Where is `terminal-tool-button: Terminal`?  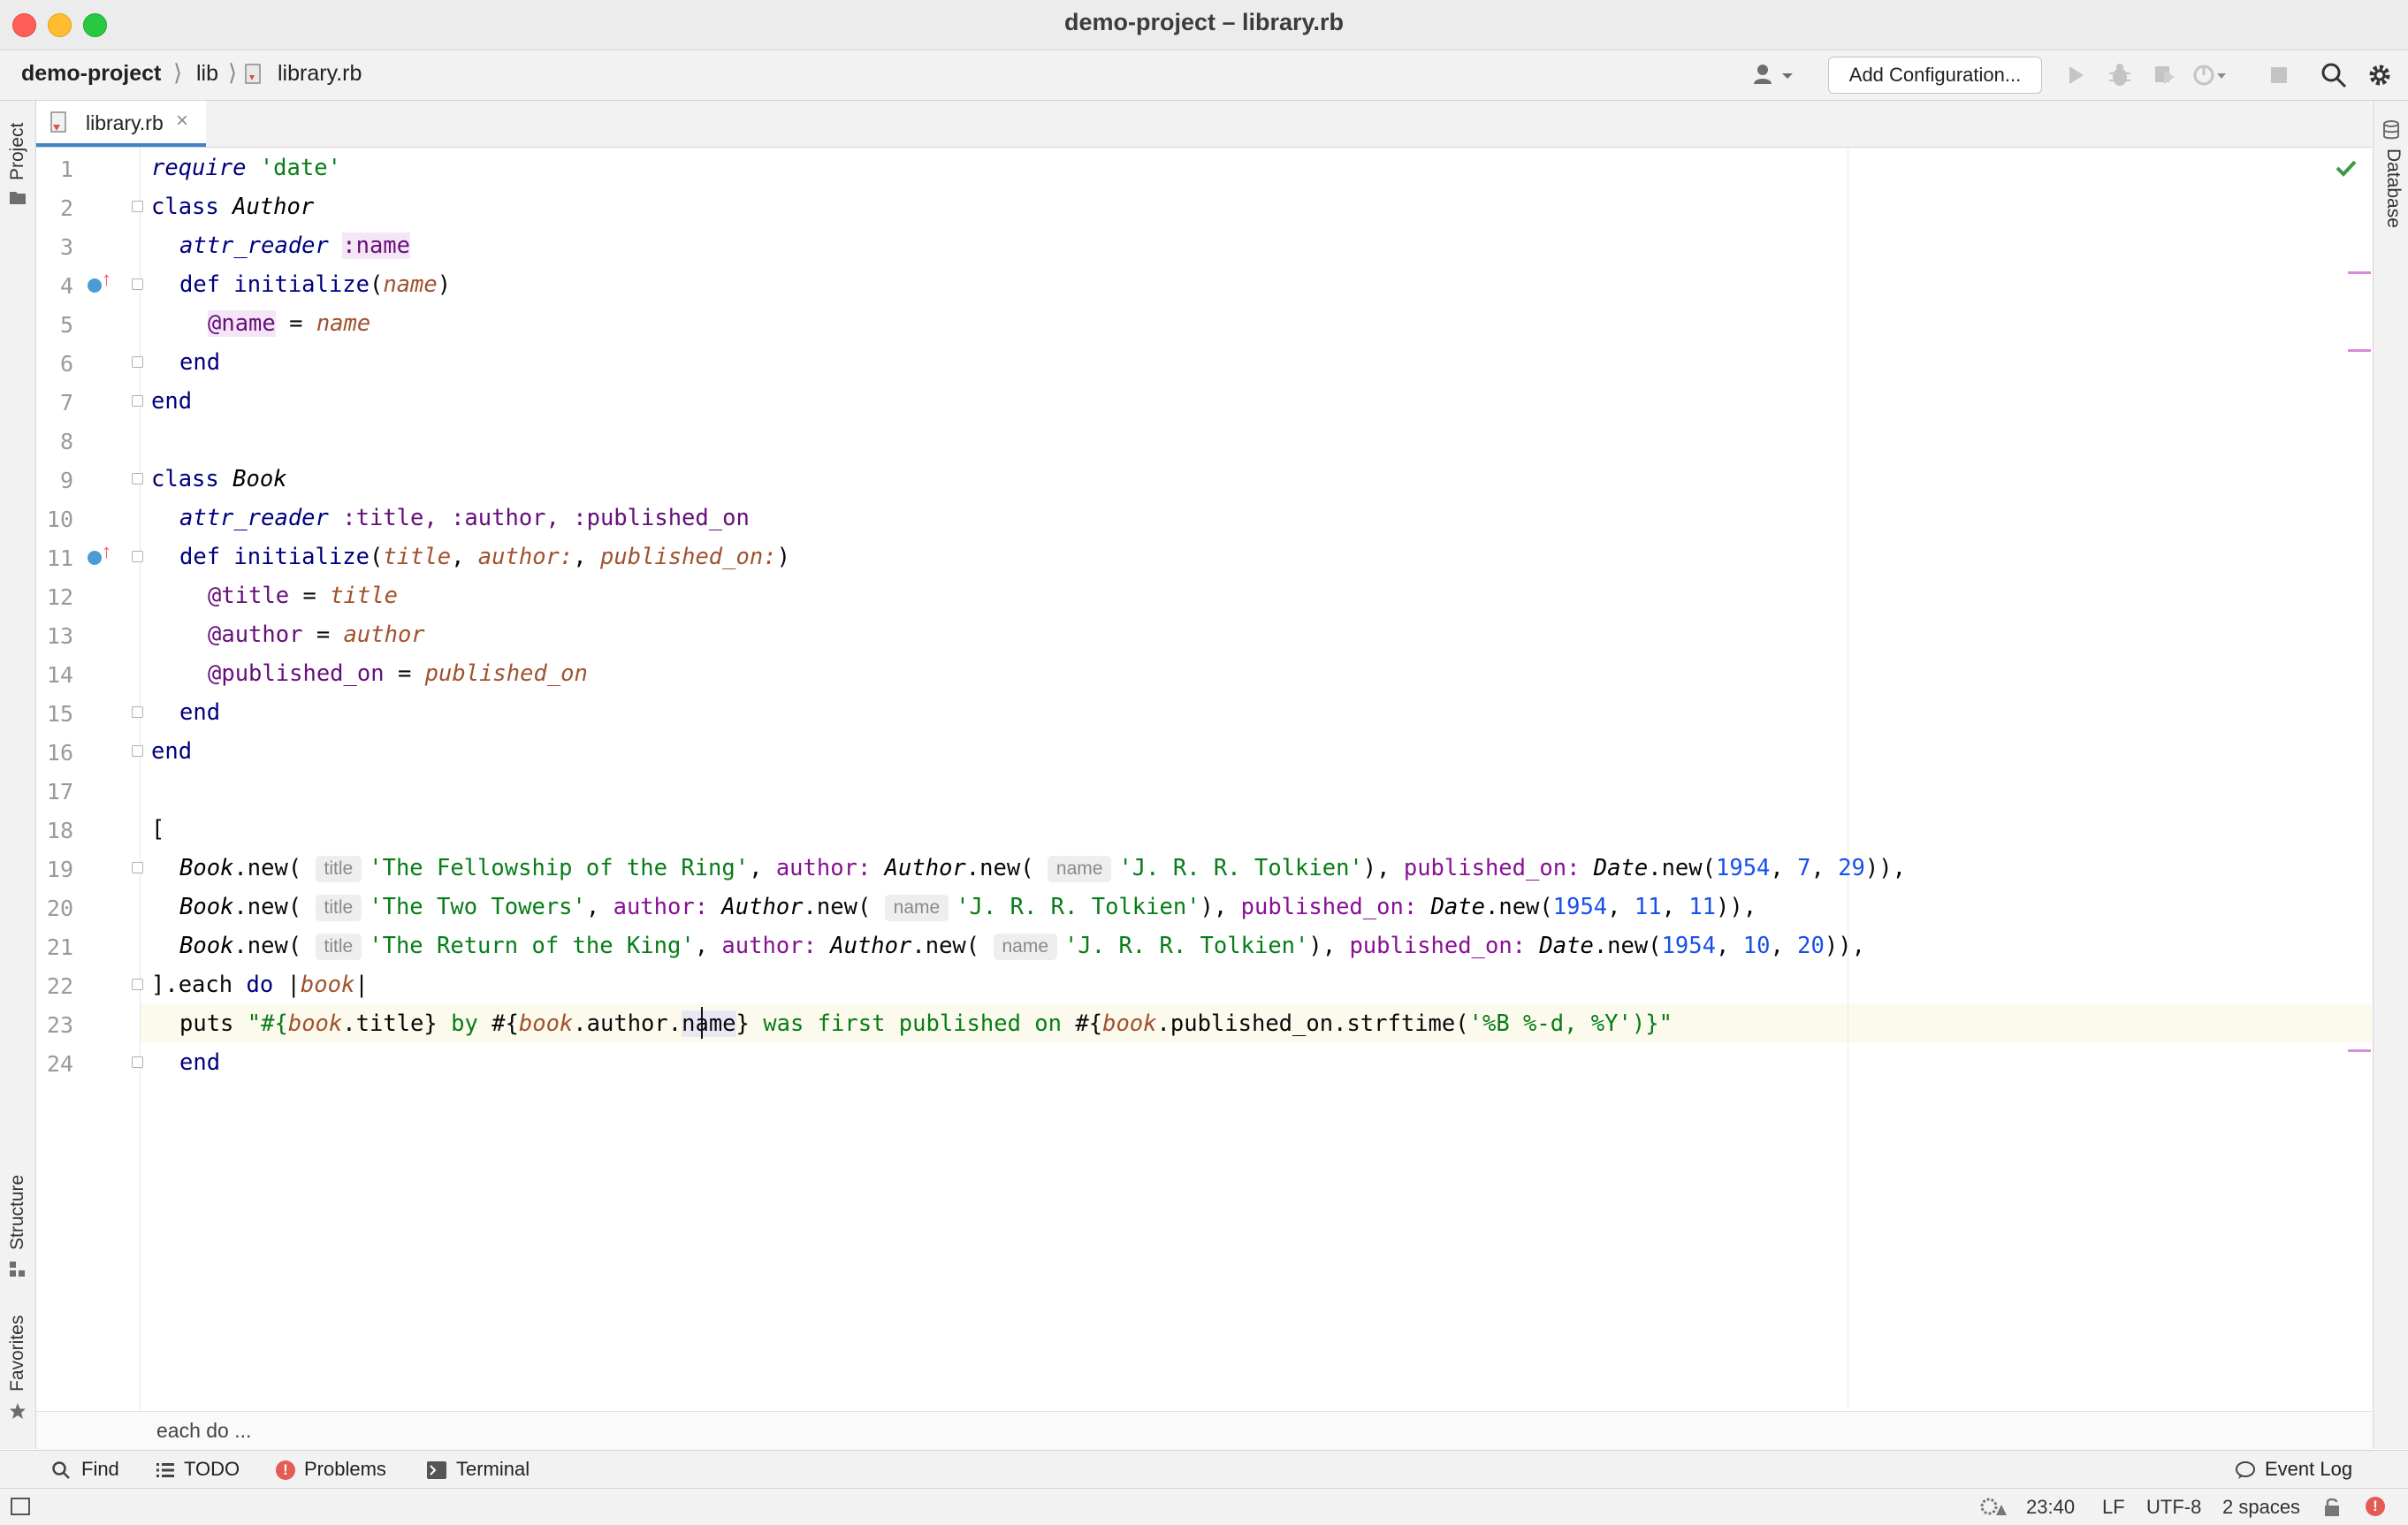 terminal-tool-button: Terminal is located at coordinates (493, 1469).